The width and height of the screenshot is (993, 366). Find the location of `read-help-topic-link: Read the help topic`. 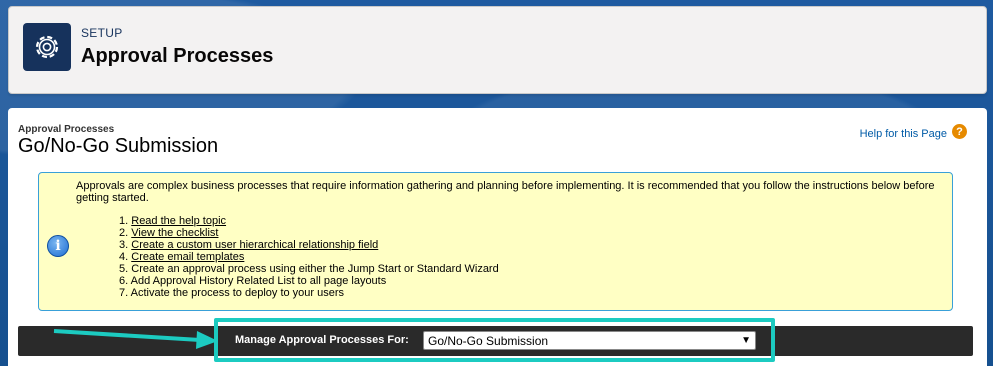

read-help-topic-link: Read the help topic is located at coordinates (178, 221).